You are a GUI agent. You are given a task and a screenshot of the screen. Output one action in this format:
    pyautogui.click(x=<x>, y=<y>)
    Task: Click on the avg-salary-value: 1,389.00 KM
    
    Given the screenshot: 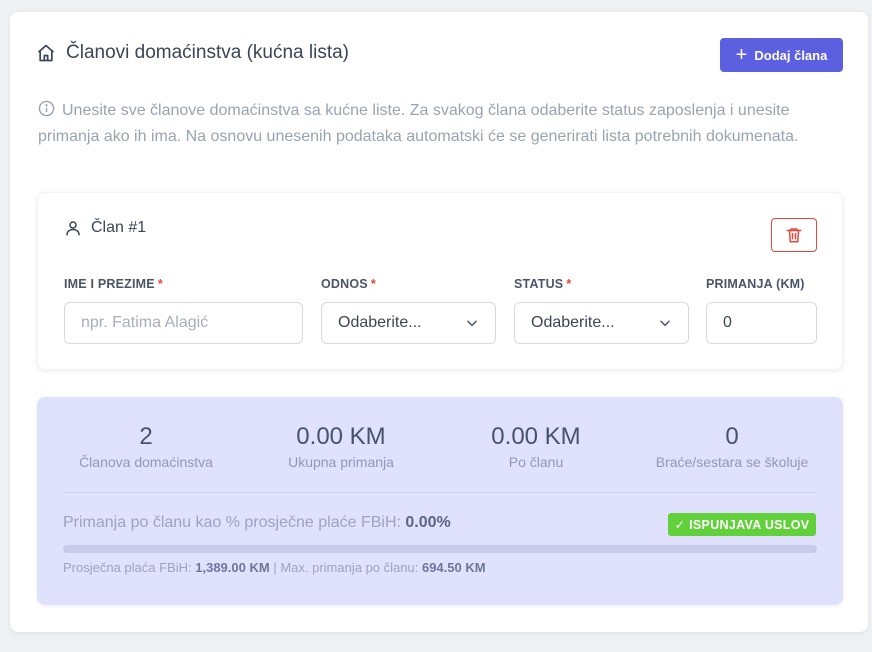 What is the action you would take?
    pyautogui.click(x=232, y=567)
    